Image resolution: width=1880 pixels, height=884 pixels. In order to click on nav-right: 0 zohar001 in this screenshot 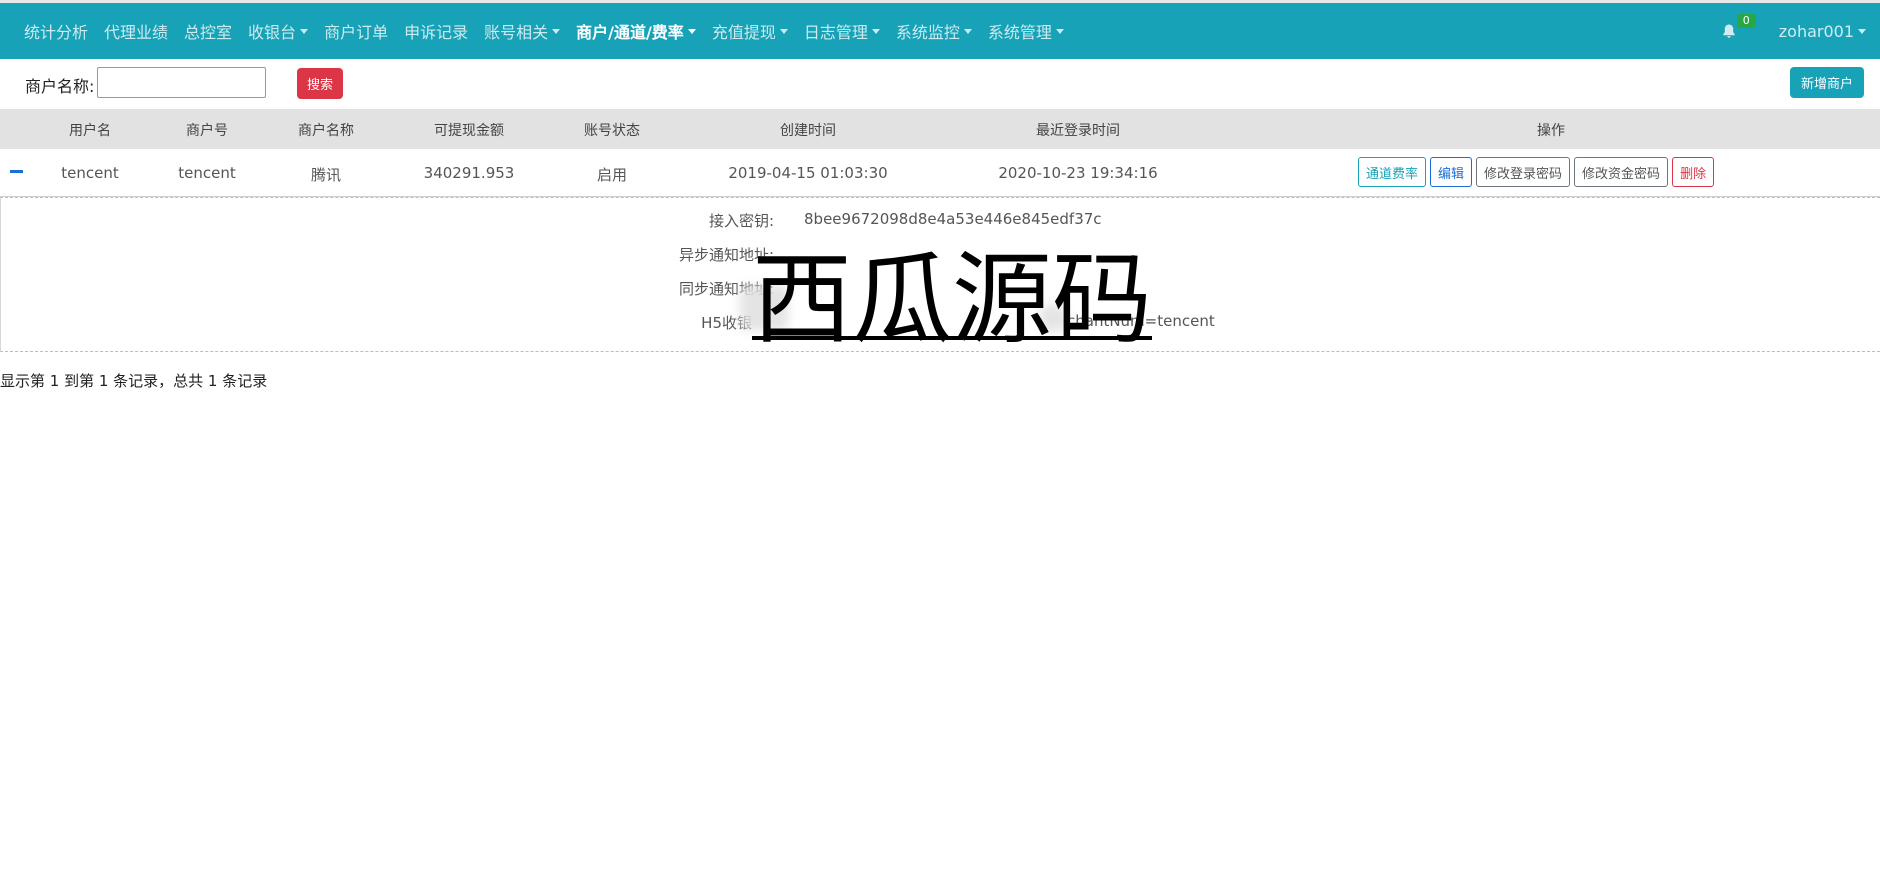, I will do `click(1793, 31)`.